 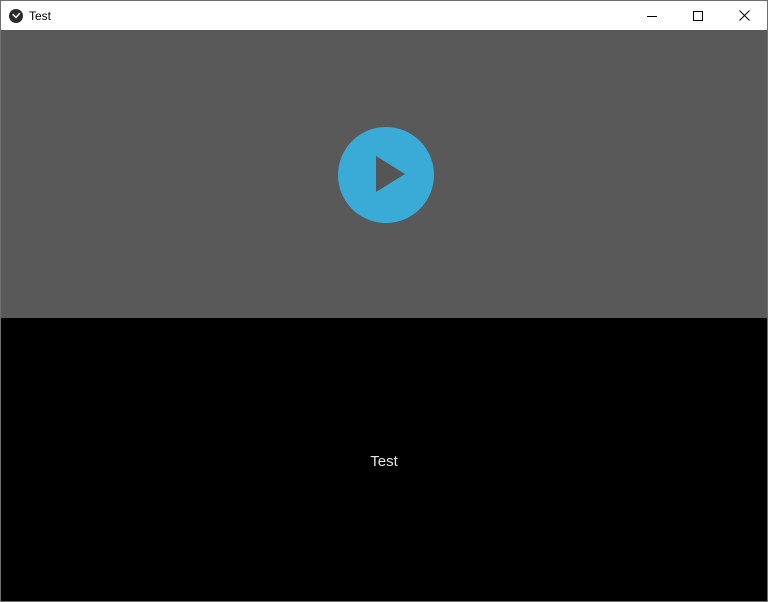 I want to click on kivy-icon, so click(x=16, y=15).